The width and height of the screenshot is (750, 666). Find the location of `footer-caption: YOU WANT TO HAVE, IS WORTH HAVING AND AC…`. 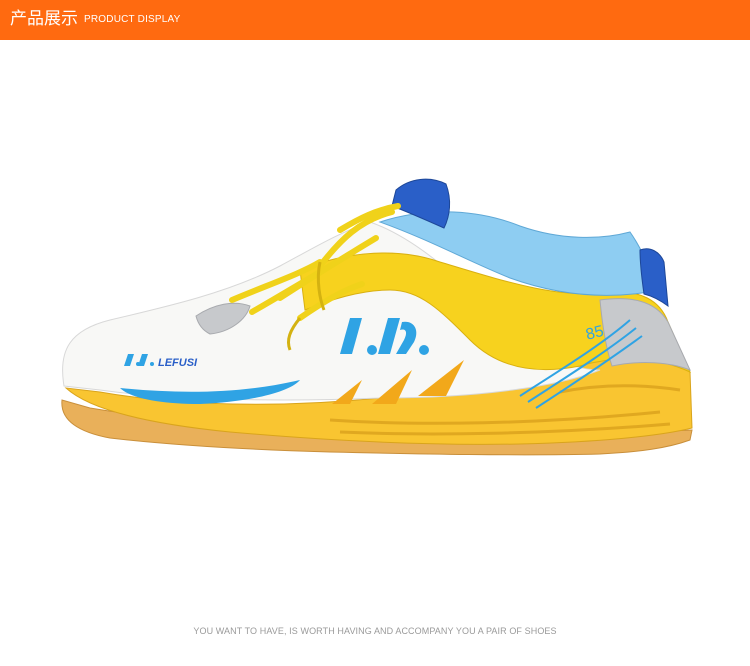

footer-caption: YOU WANT TO HAVE, IS WORTH HAVING AND AC… is located at coordinates (375, 631).